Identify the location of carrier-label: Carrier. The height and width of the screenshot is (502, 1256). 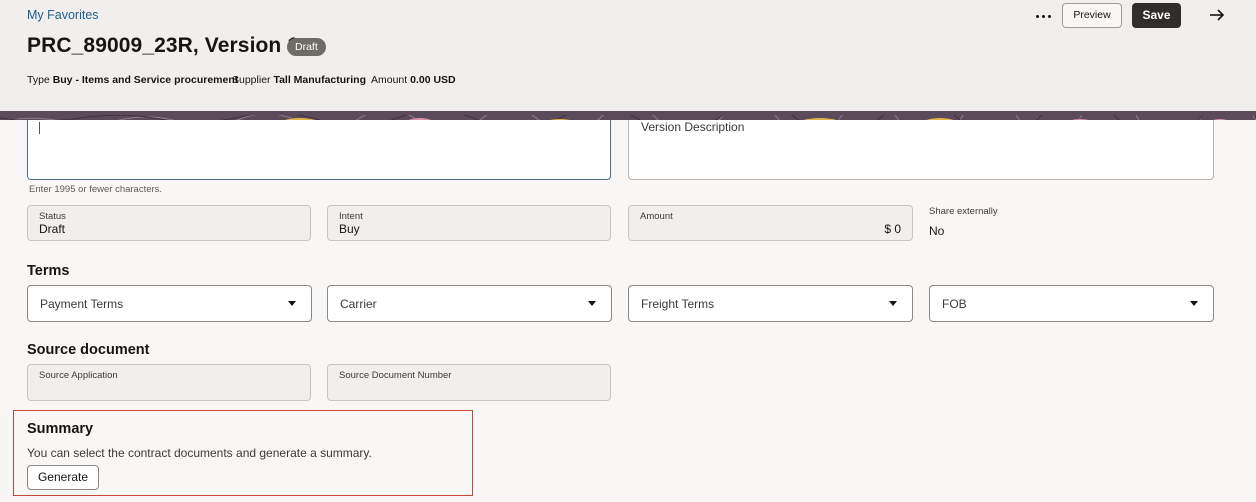
(358, 304).